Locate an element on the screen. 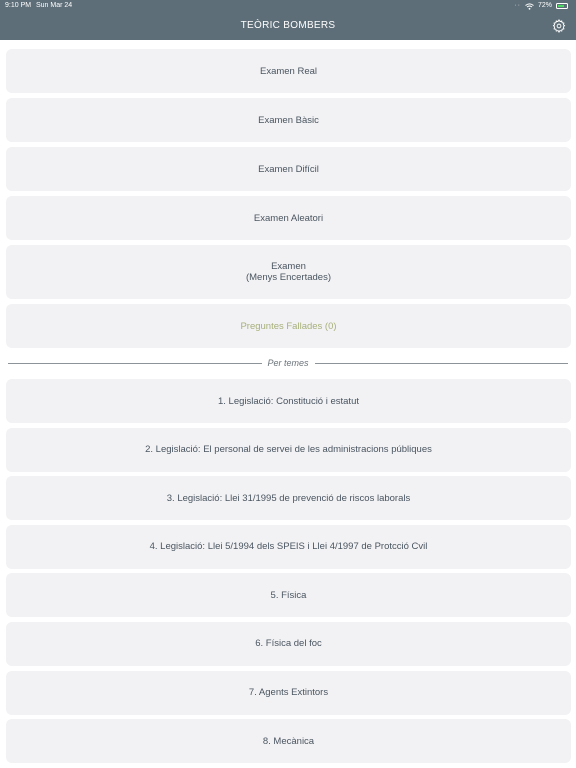  divider-line-left is located at coordinates (135, 363).